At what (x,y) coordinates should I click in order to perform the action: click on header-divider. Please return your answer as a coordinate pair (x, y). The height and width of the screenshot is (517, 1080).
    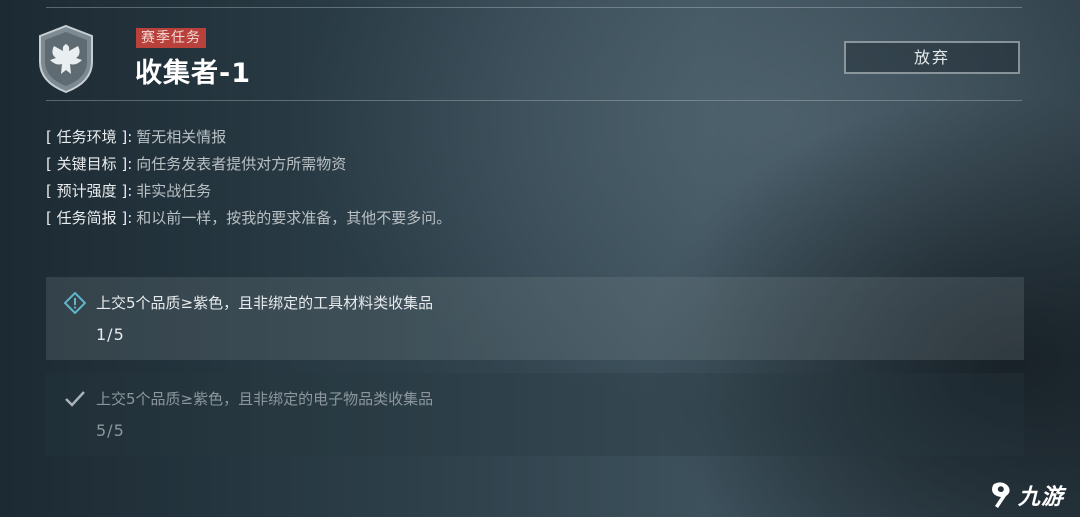
    Looking at the image, I should click on (534, 100).